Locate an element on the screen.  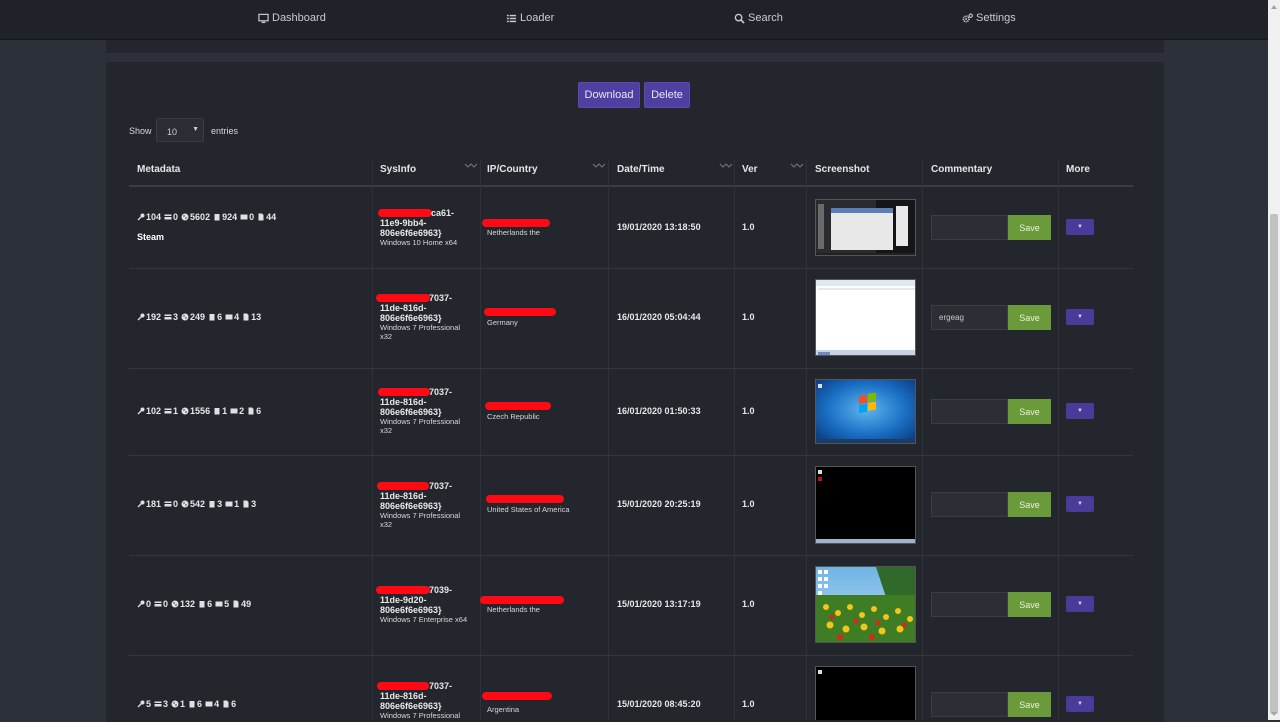
passwords-count: 102 is located at coordinates (154, 411).